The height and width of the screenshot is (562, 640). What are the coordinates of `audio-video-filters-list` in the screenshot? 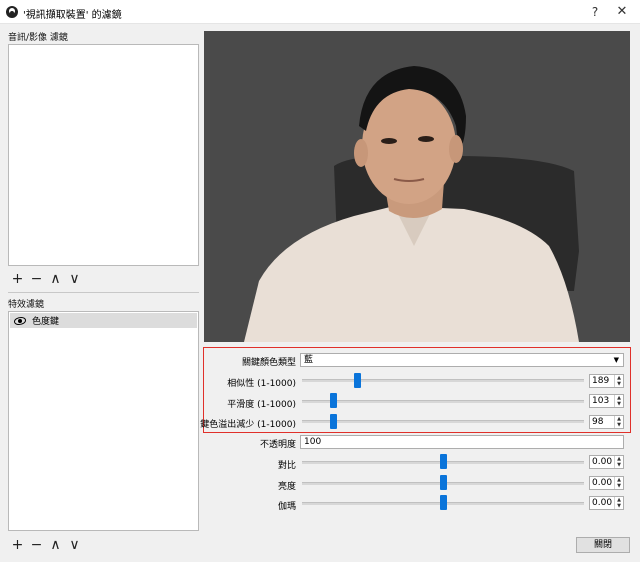 It's located at (103, 155).